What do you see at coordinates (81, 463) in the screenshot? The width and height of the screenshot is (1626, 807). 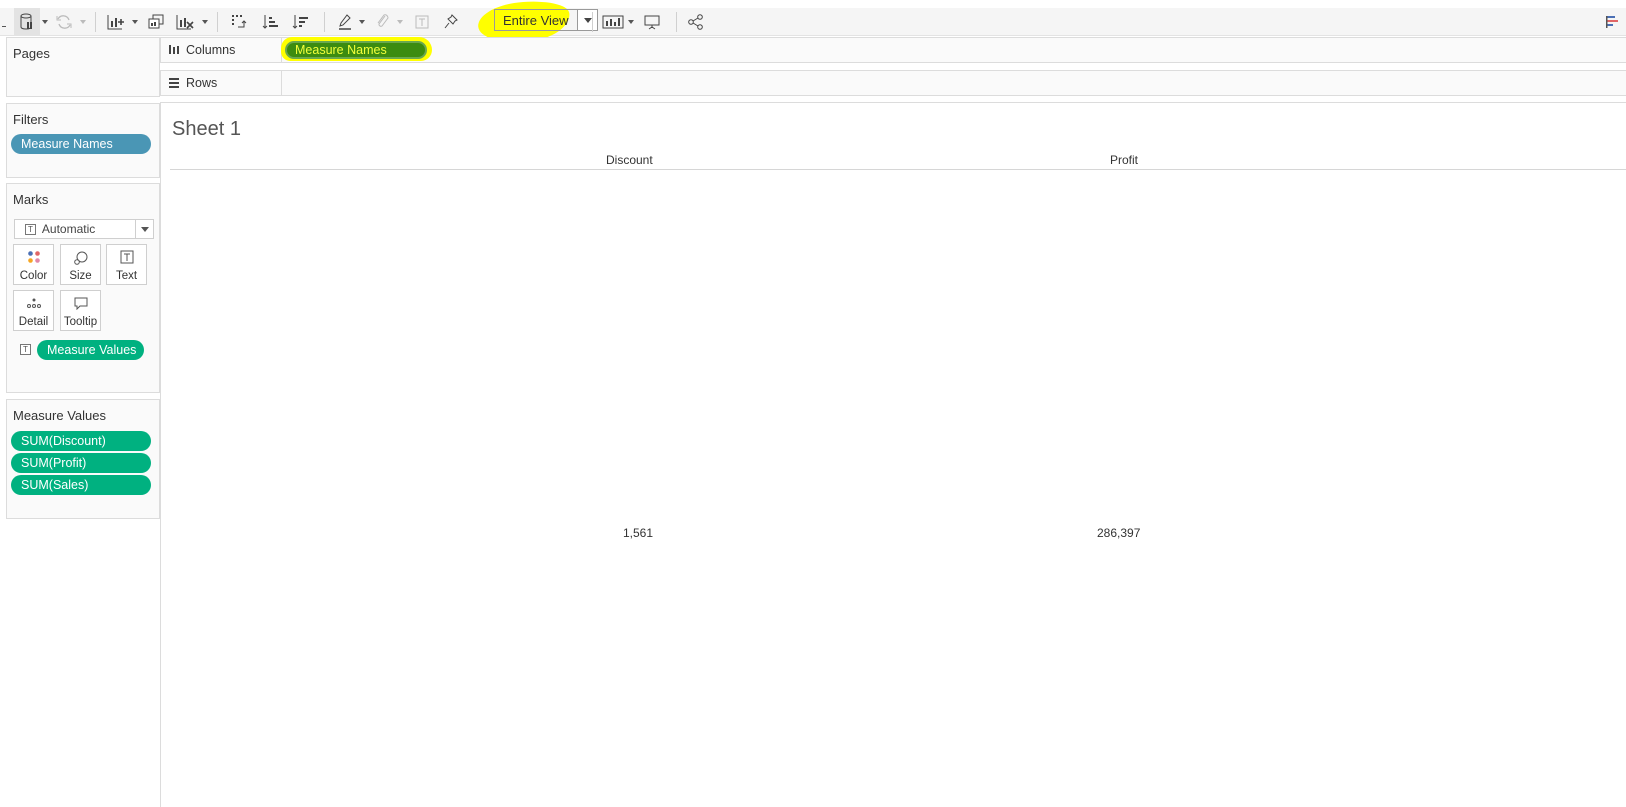 I see `measure-pill-sum-profit: SUM(Profit)` at bounding box center [81, 463].